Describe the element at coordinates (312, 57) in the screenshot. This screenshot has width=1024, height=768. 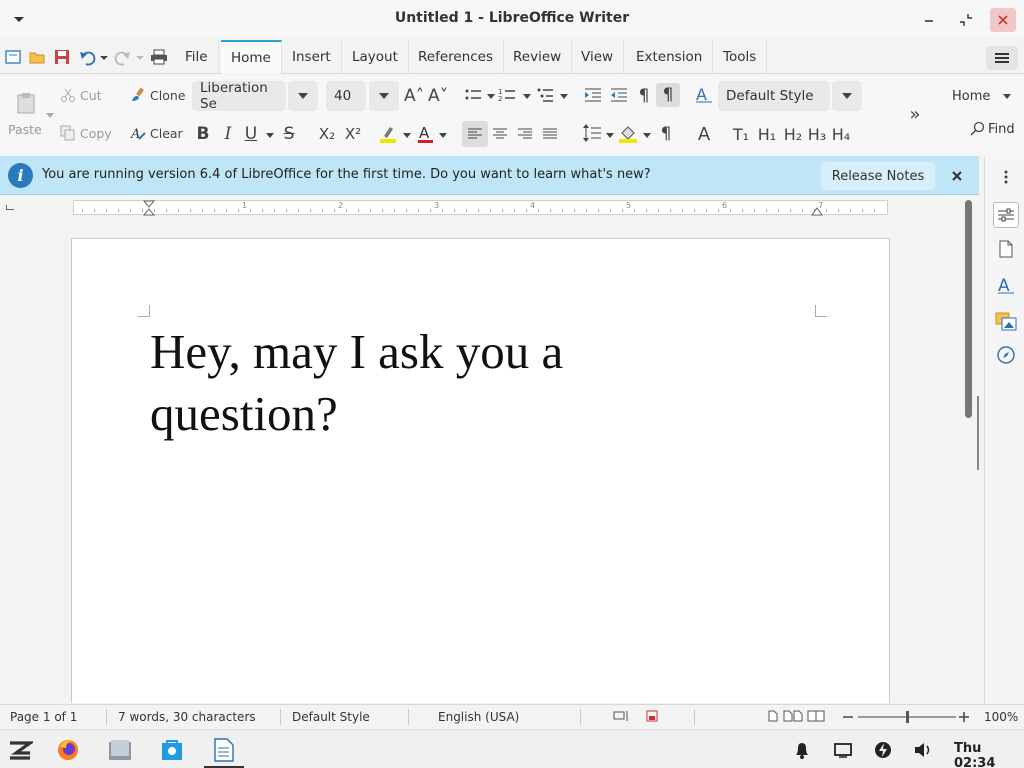
I see `tab-insert: Insert` at that location.